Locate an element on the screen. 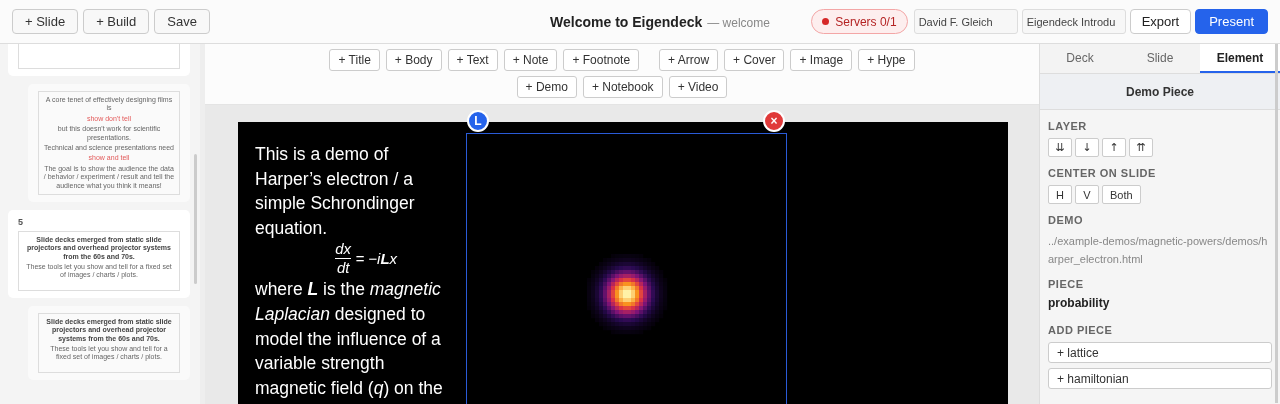  center-button: V is located at coordinates (1087, 194).